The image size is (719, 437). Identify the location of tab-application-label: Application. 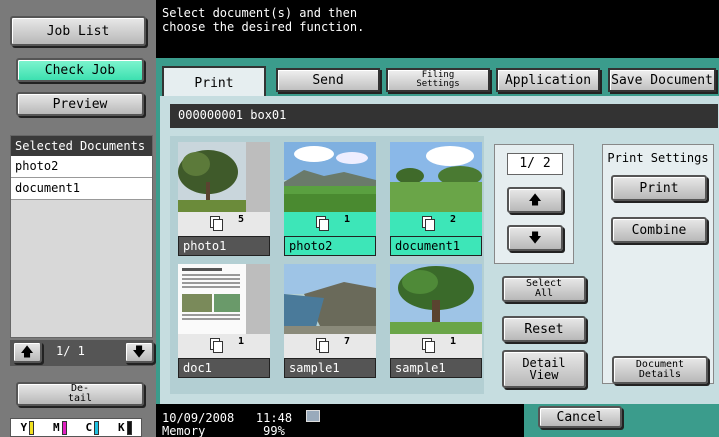
(548, 80).